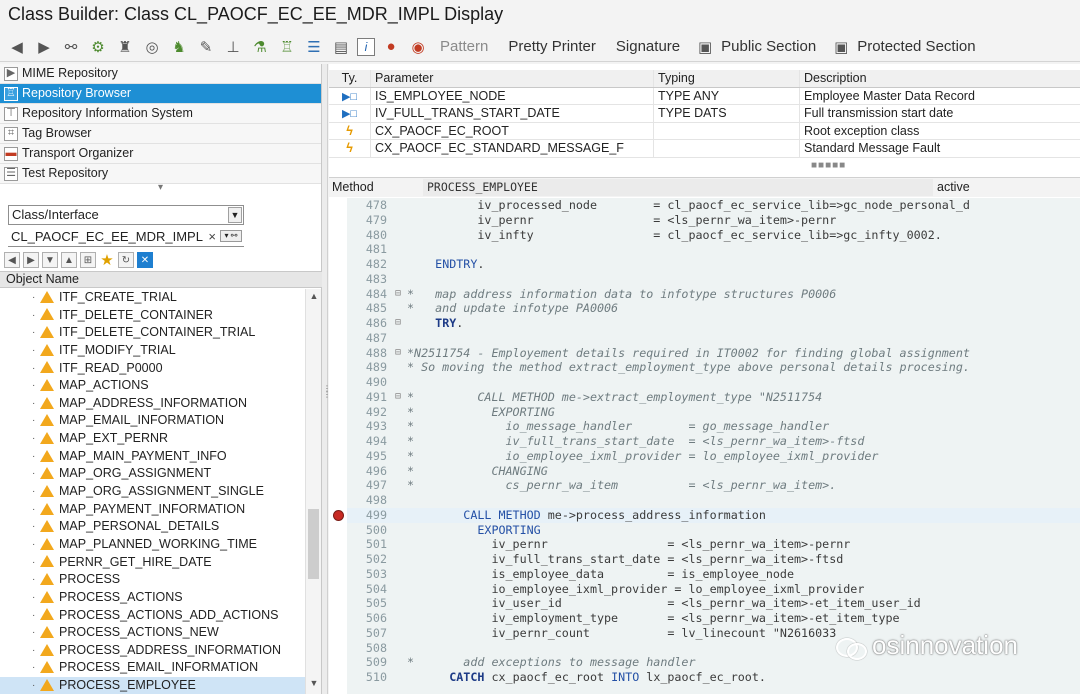 This screenshot has width=1080, height=694. I want to click on pretty-printer-button: Pretty Printer, so click(552, 46).